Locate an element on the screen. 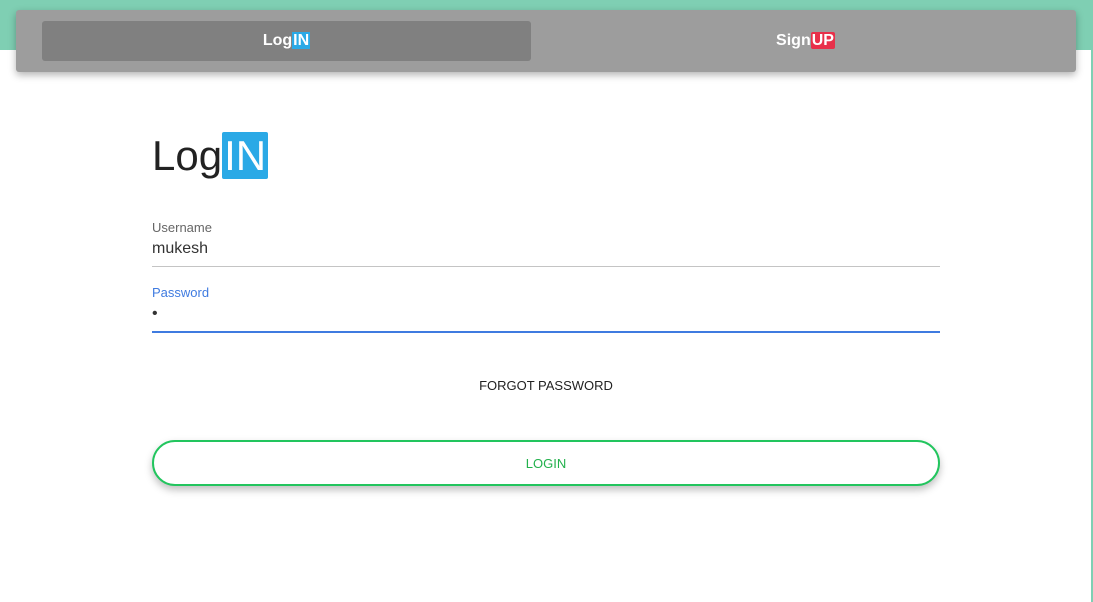 The width and height of the screenshot is (1093, 602). page-title-prefix: Log is located at coordinates (187, 155).